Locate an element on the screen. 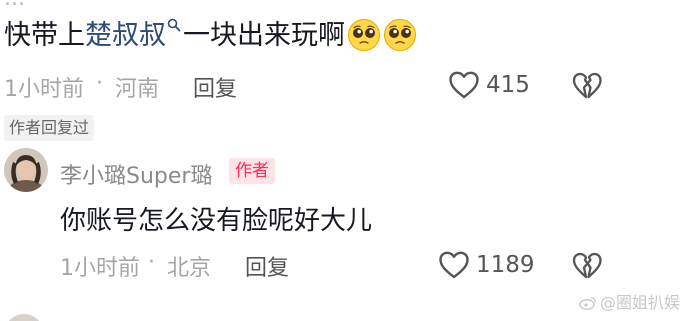 The image size is (690, 321). search-icon is located at coordinates (174, 25).